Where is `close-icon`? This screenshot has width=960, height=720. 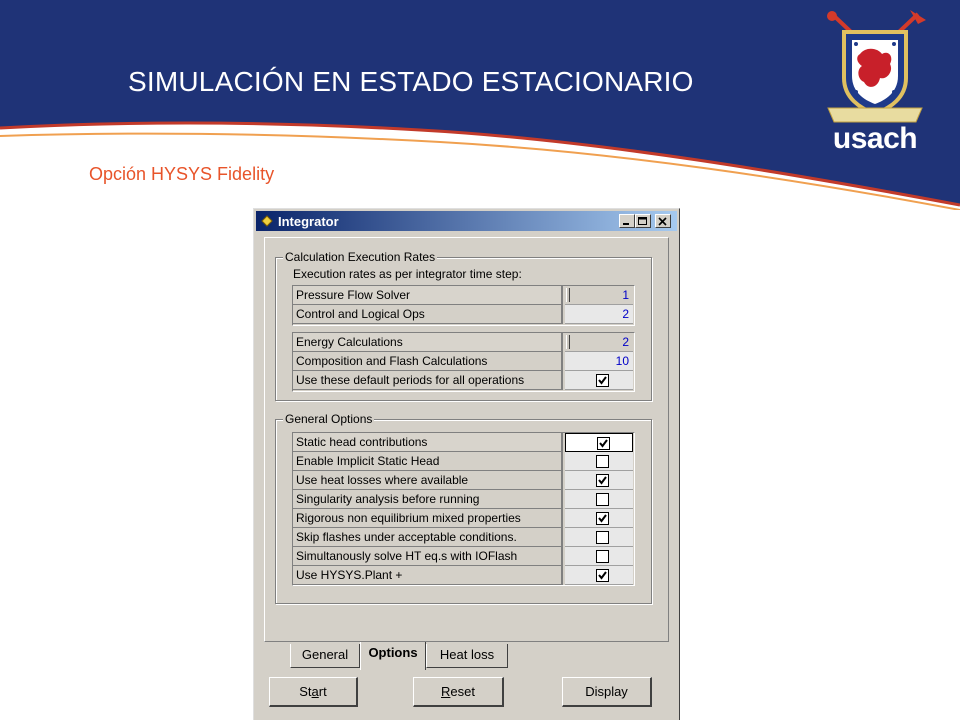 close-icon is located at coordinates (662, 221).